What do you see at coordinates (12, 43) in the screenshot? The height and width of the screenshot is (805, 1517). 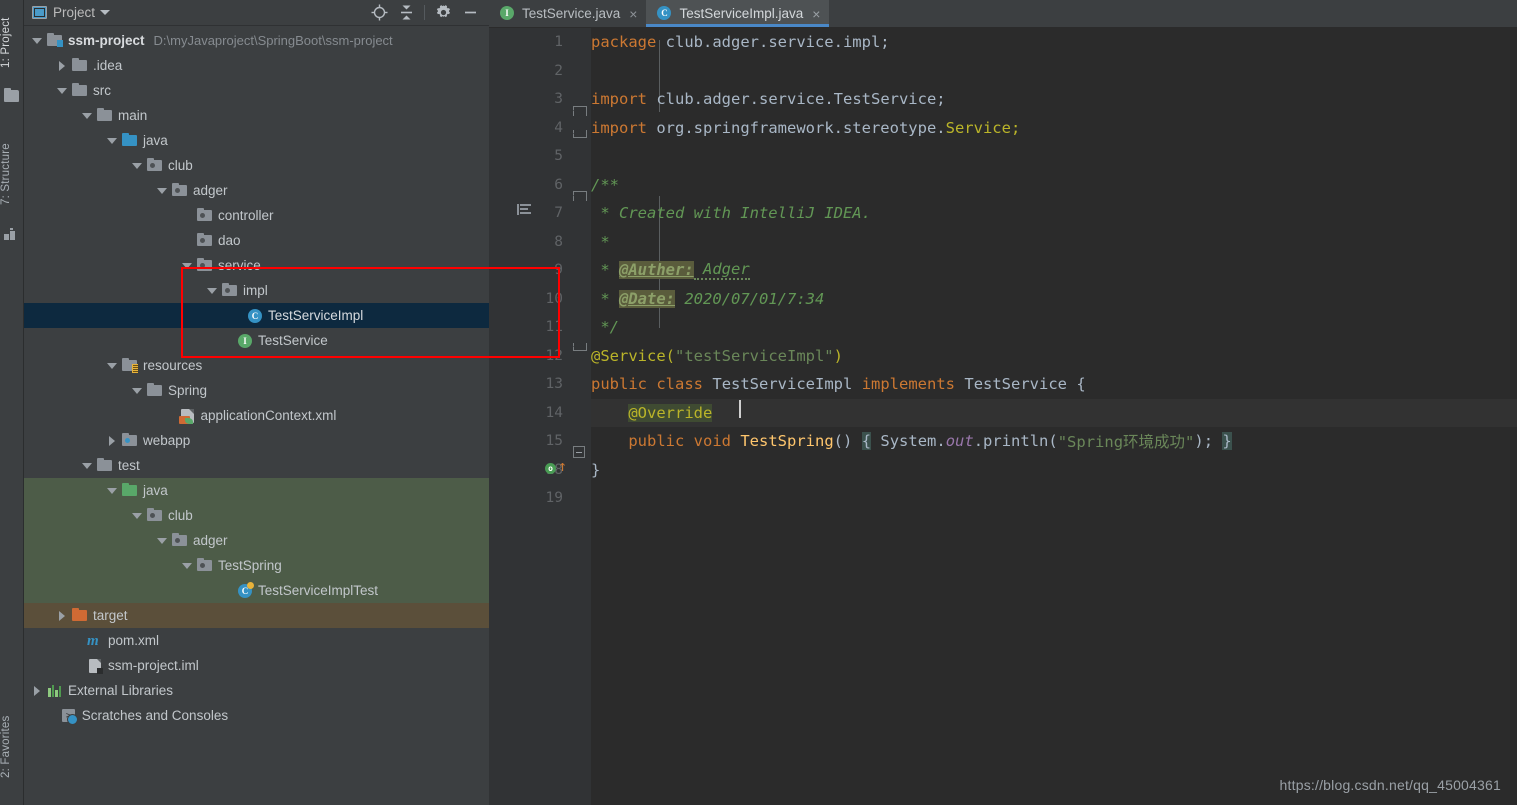 I see `tool-tab-project: 1: Project` at bounding box center [12, 43].